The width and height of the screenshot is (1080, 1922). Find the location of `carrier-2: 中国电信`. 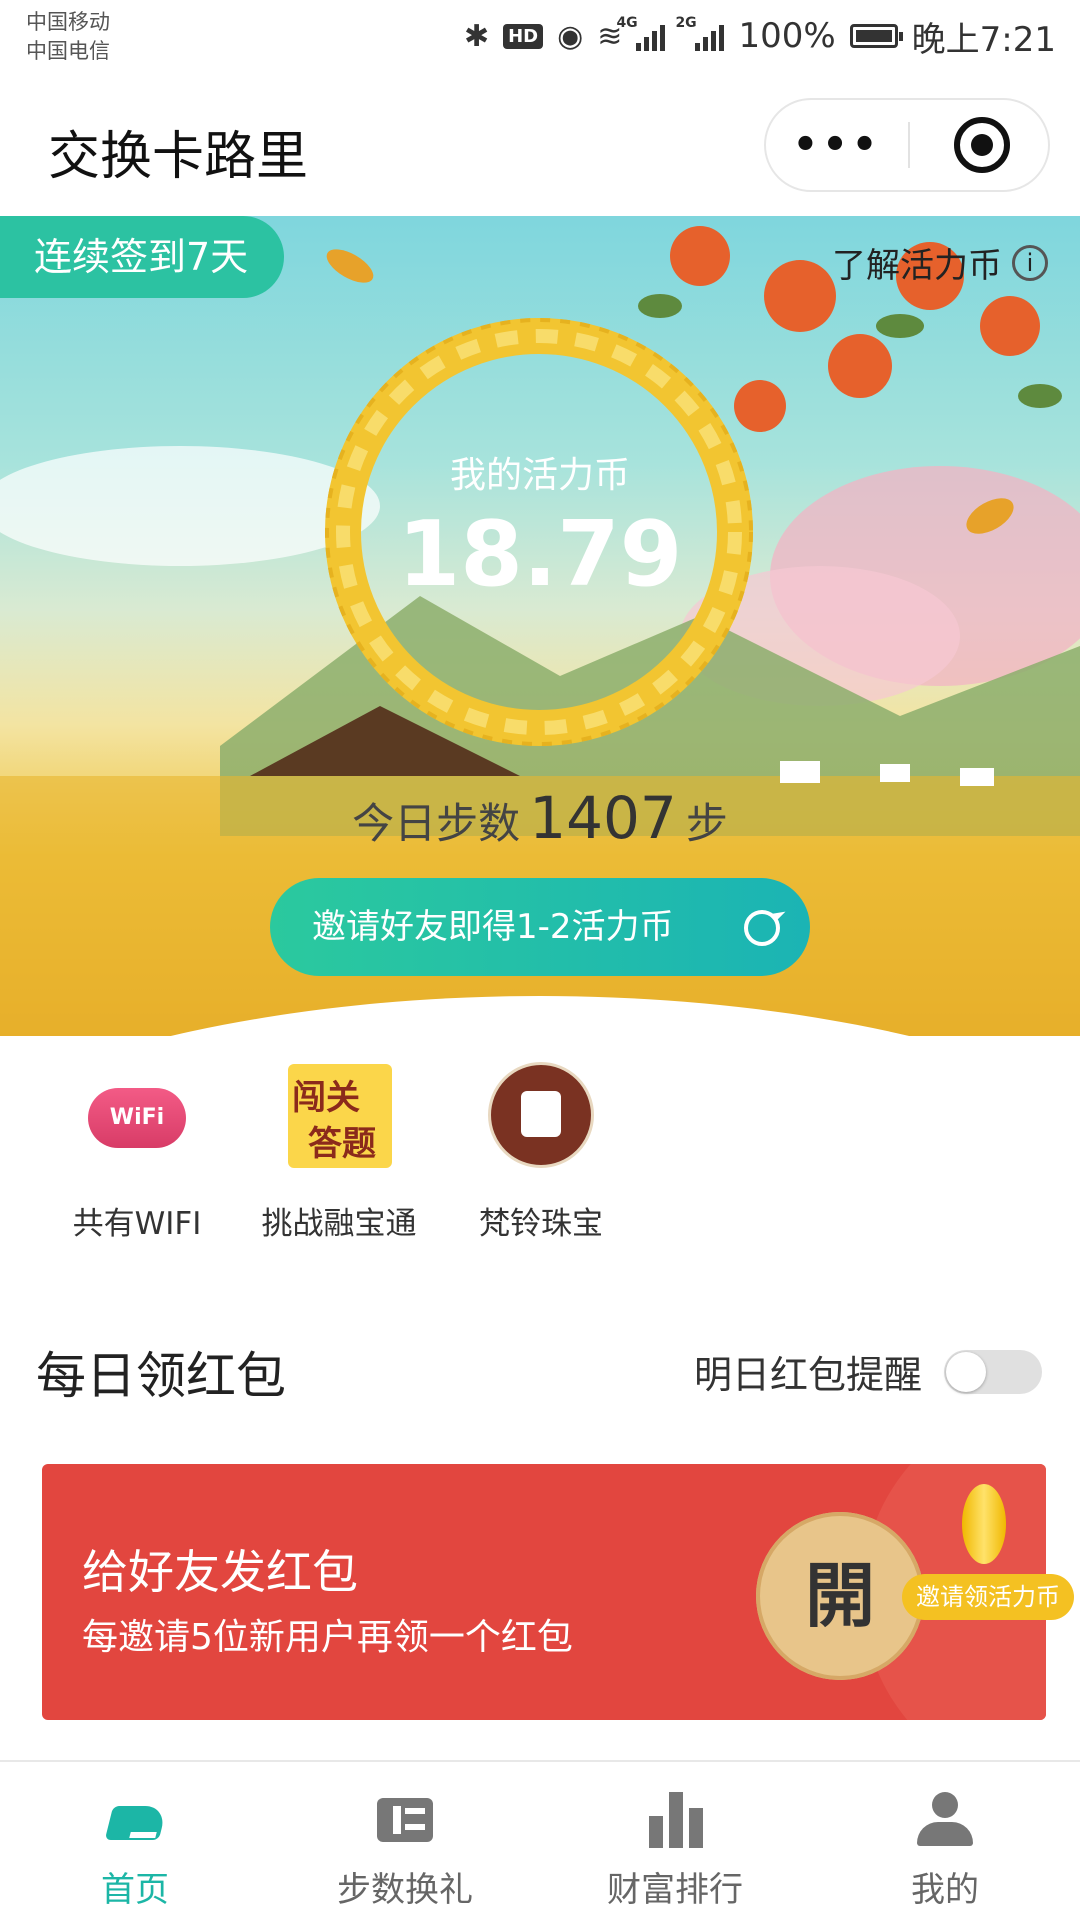

carrier-2: 中国电信 is located at coordinates (68, 51).